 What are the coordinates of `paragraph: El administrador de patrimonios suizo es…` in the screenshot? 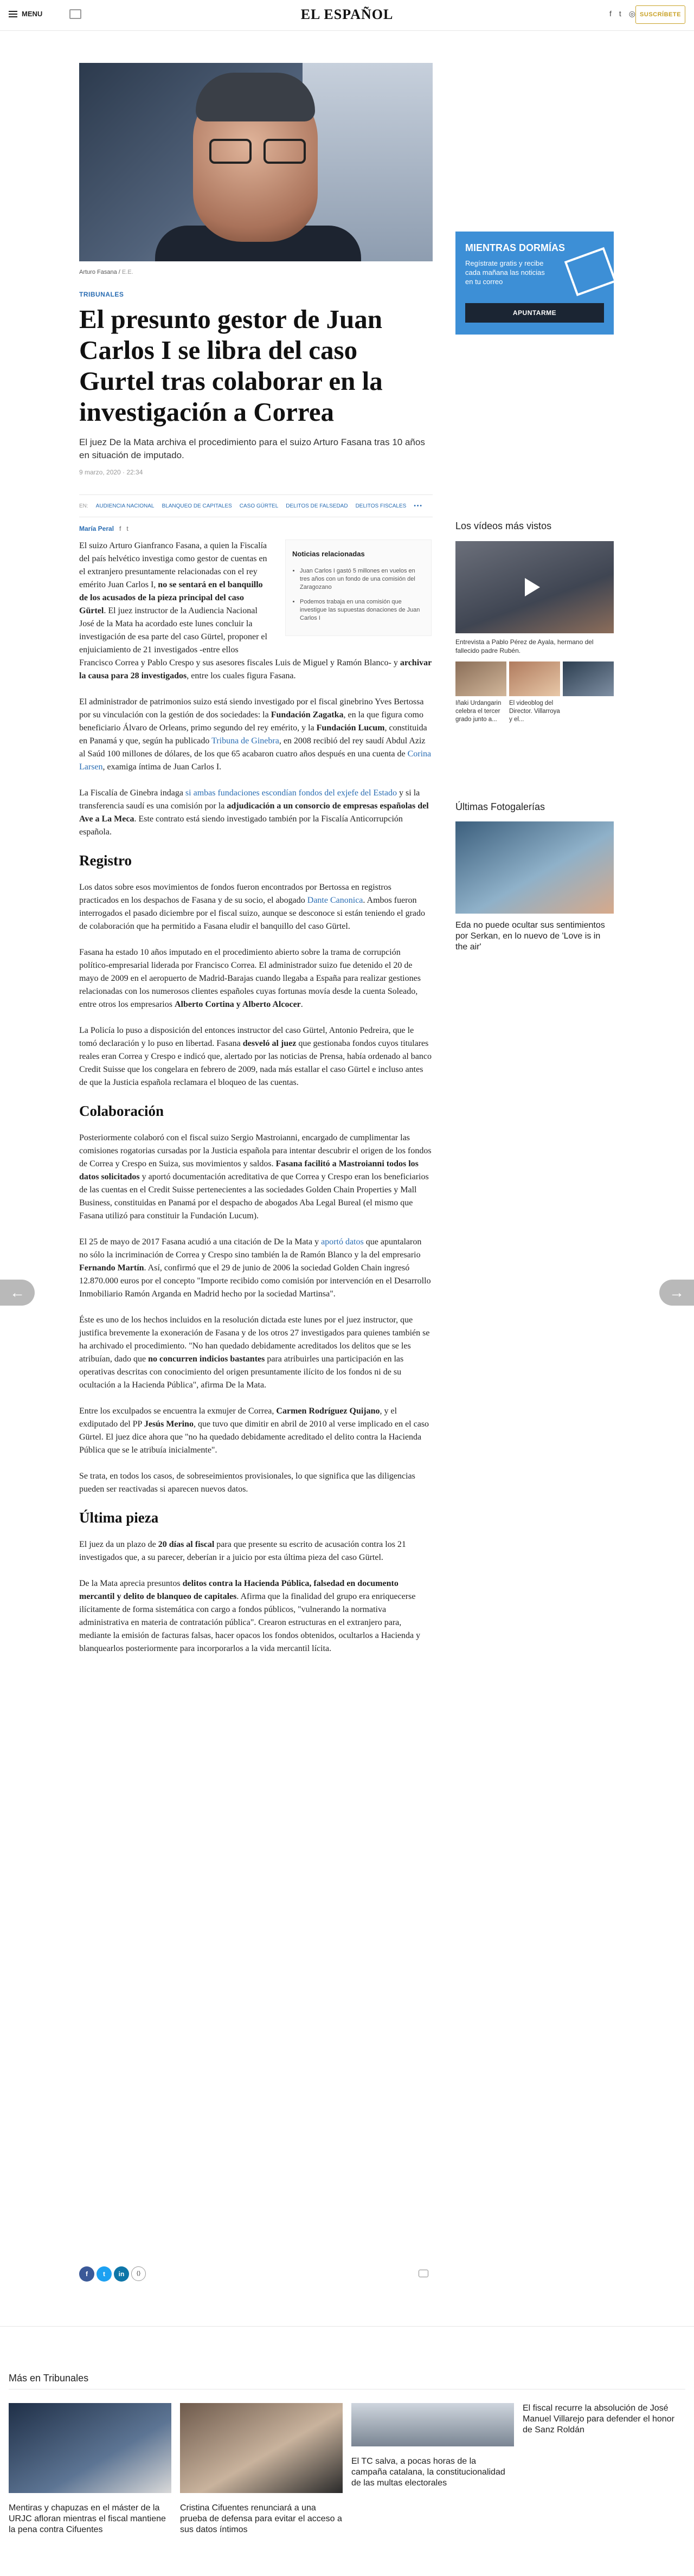 It's located at (255, 735).